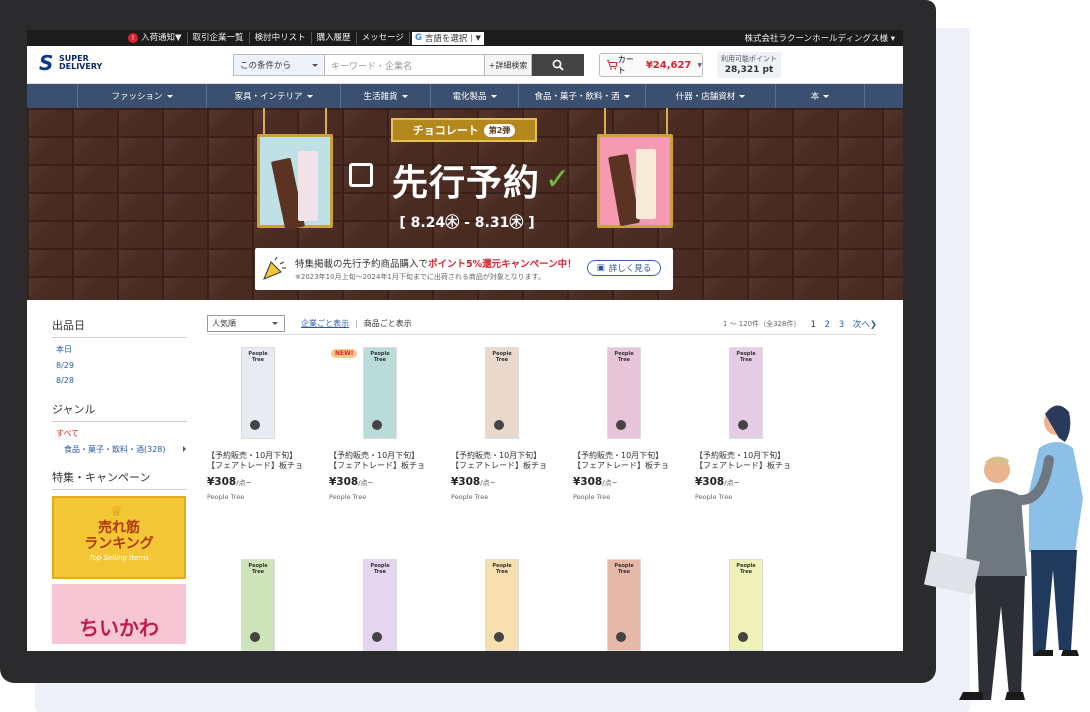  I want to click on account-menu: 株式会社ラクーンホールディングス様 ▾, so click(824, 38).